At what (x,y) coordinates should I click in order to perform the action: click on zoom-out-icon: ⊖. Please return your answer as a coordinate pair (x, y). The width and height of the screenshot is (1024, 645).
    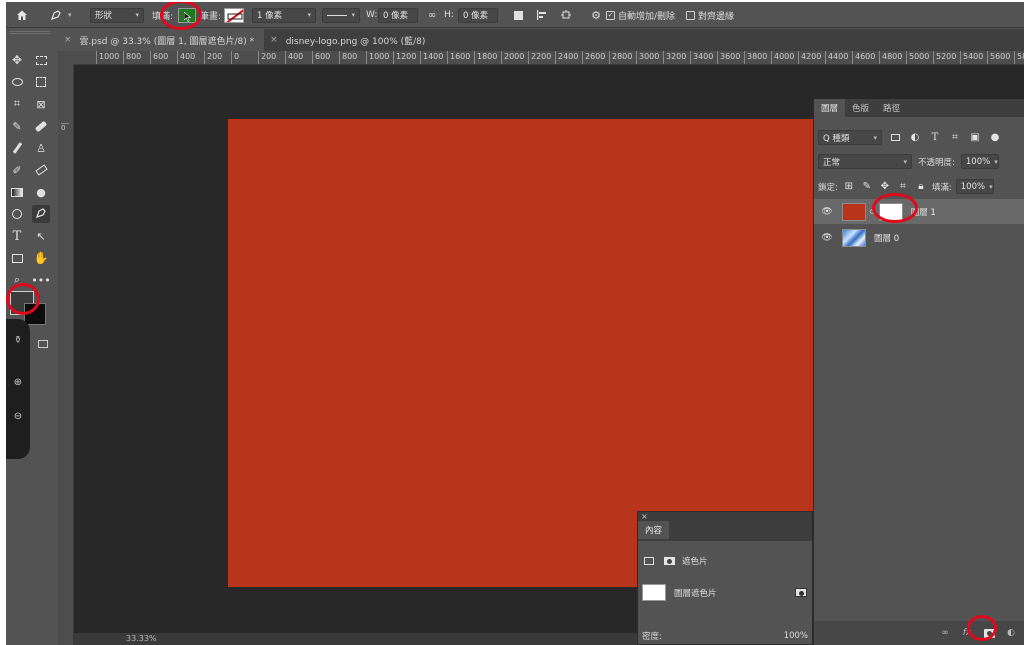
    Looking at the image, I should click on (18, 416).